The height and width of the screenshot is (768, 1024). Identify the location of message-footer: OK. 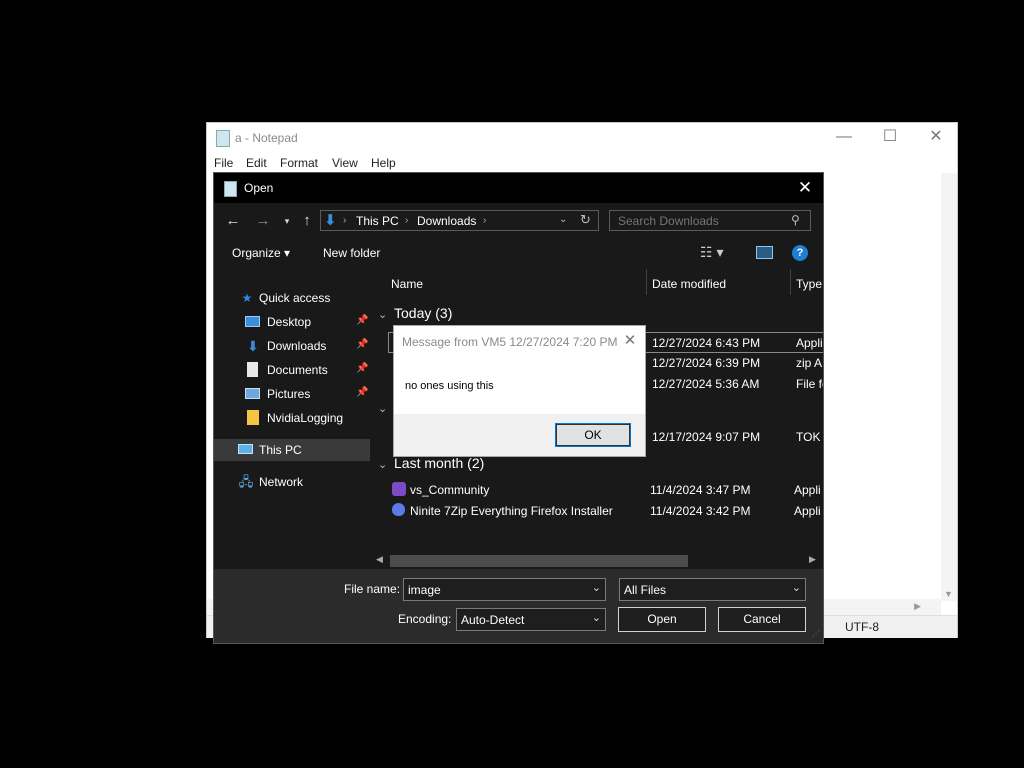
(519, 435).